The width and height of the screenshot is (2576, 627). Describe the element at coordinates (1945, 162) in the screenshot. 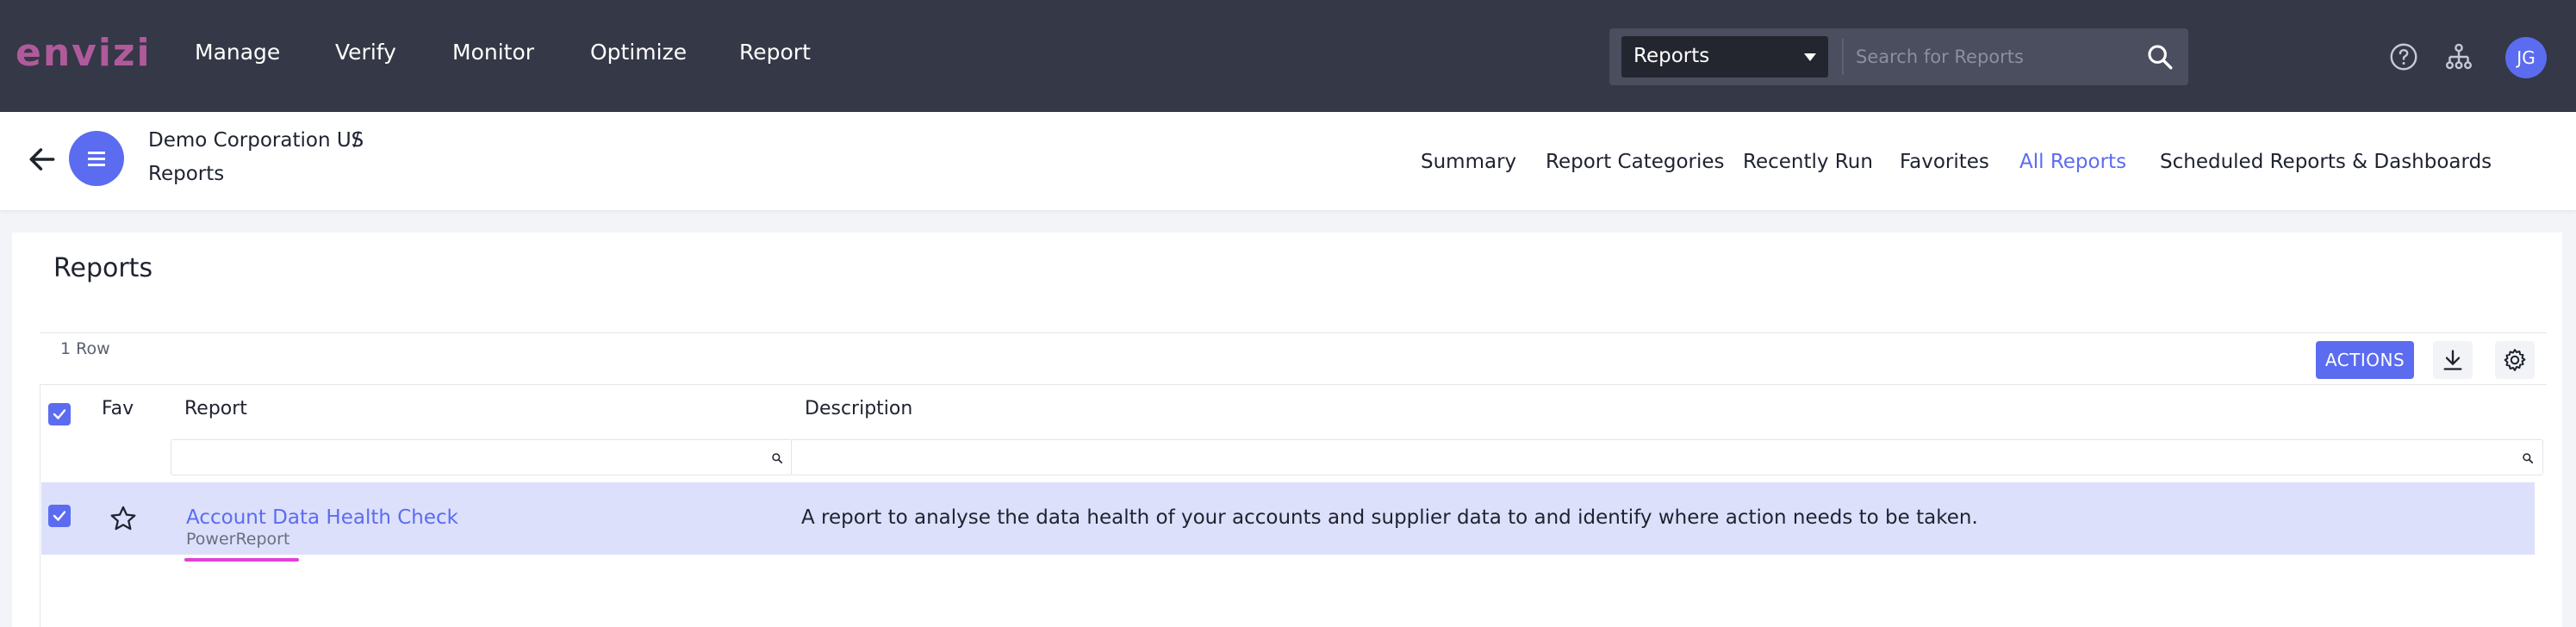

I see `tab-favorites: Favorites` at that location.